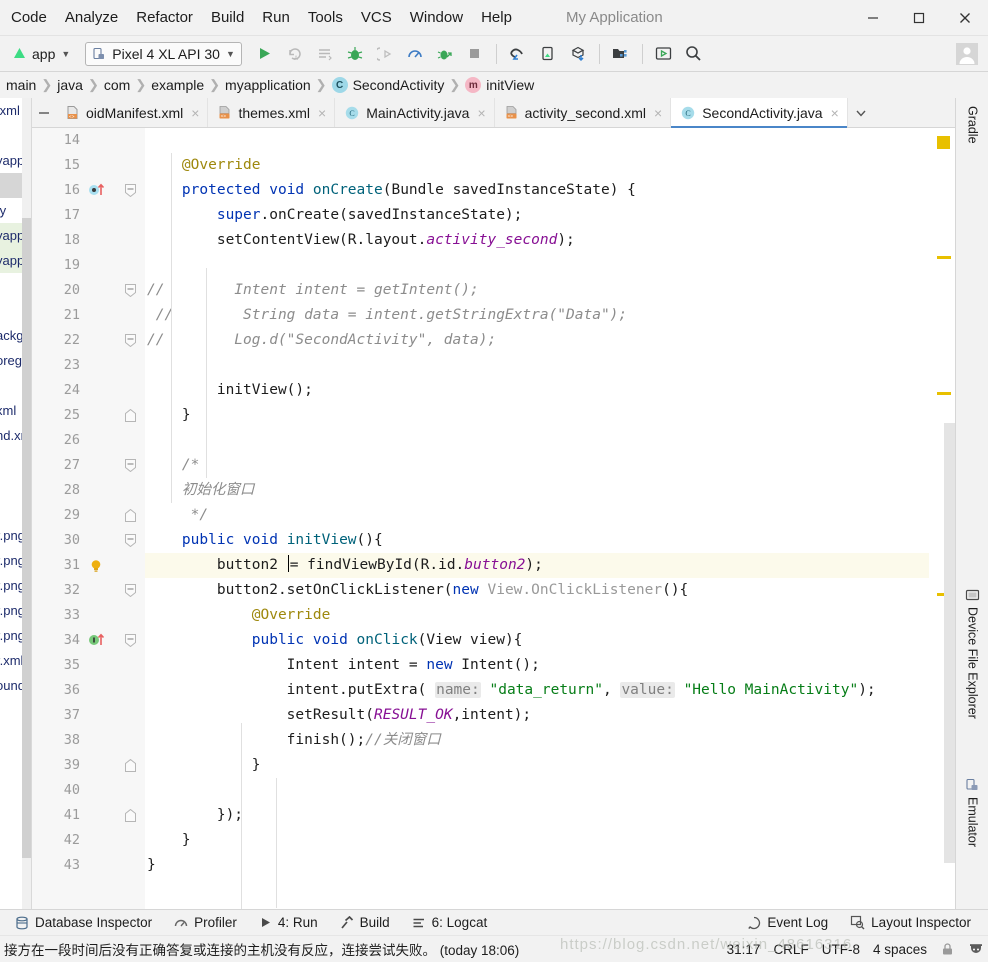 The width and height of the screenshot is (988, 962). What do you see at coordinates (29, 17) in the screenshot?
I see `menu-item-code: Code` at bounding box center [29, 17].